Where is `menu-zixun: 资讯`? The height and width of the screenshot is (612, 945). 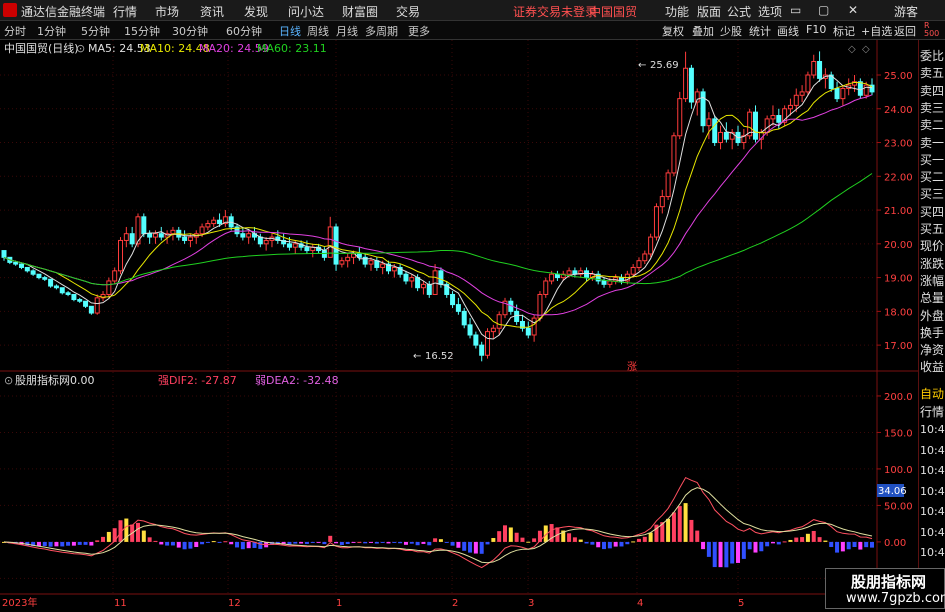
menu-zixun: 资讯 is located at coordinates (212, 11).